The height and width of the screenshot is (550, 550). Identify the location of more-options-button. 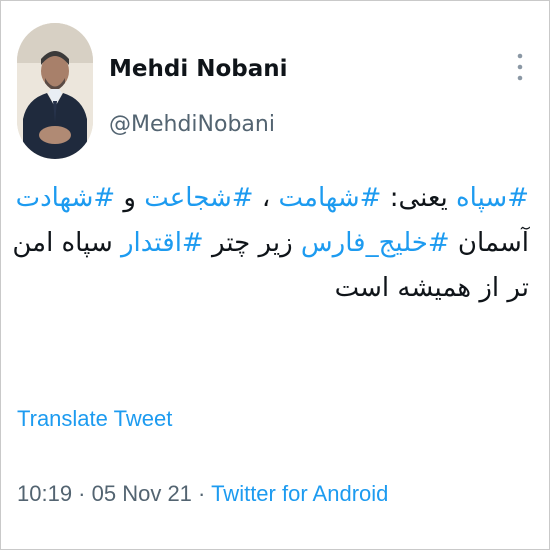
(520, 68).